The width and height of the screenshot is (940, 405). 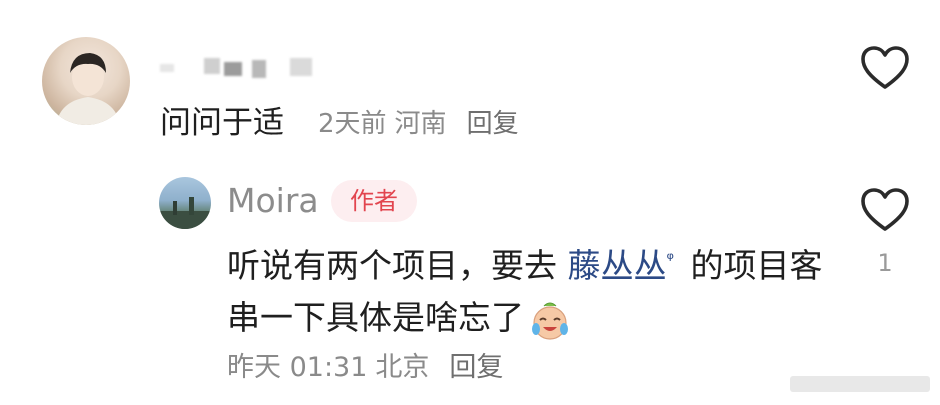 I want to click on comment-meta: 2天前 河南 回复, so click(x=422, y=124).